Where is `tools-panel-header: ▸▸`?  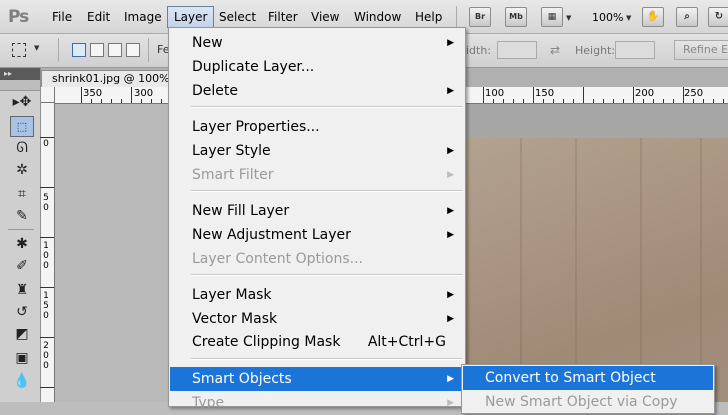
tools-panel-header: ▸▸ is located at coordinates (20, 74).